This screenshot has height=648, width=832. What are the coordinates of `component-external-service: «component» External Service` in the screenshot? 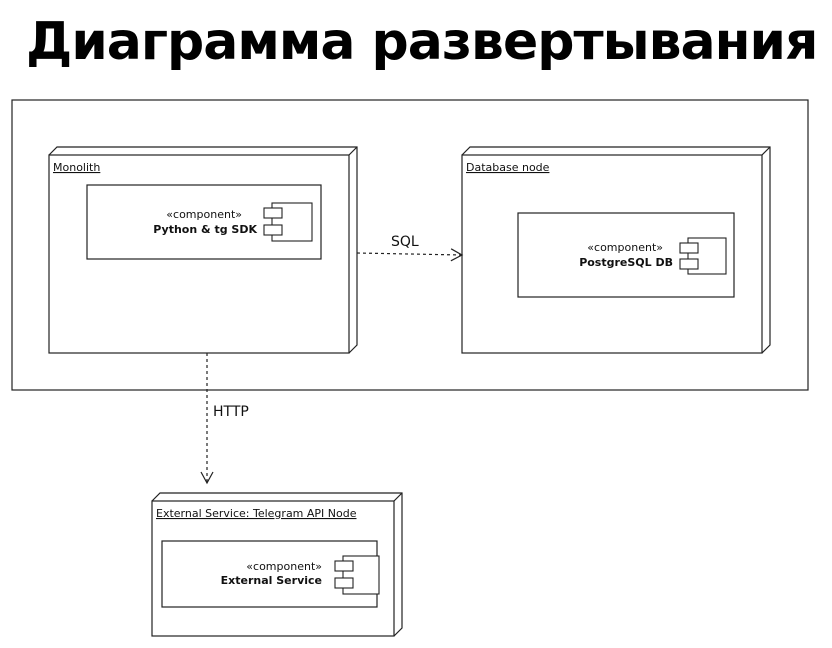 It's located at (270, 574).